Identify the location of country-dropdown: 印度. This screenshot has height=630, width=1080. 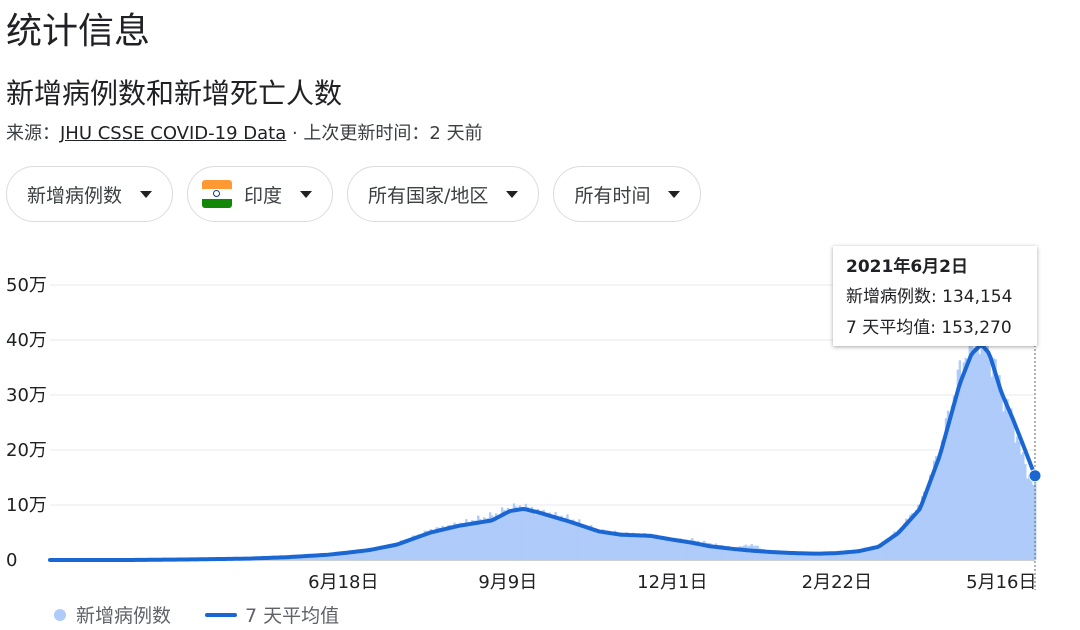
(260, 194).